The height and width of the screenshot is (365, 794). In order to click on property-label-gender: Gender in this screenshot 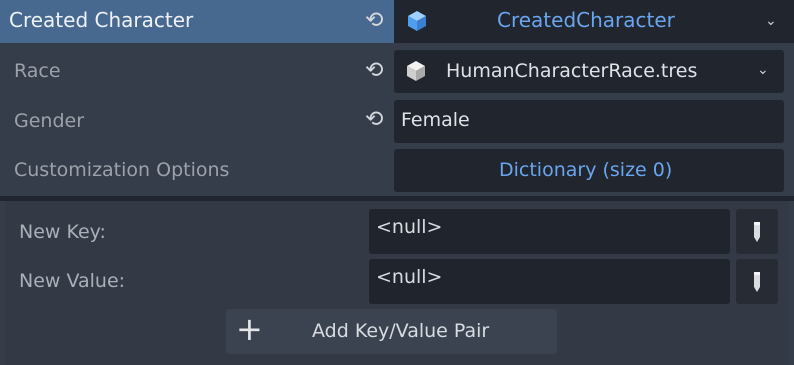, I will do `click(49, 121)`.